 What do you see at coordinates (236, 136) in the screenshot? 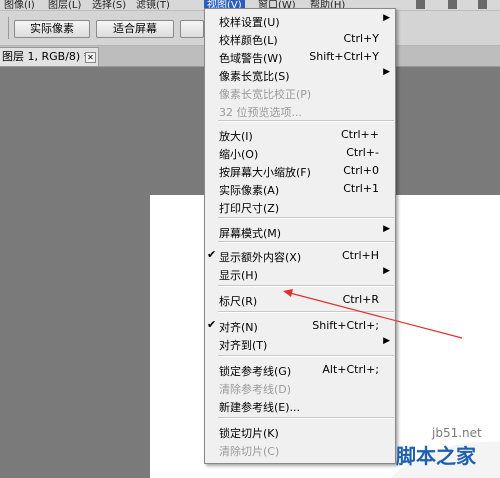
I see `menu-item-label: 放大(I)` at bounding box center [236, 136].